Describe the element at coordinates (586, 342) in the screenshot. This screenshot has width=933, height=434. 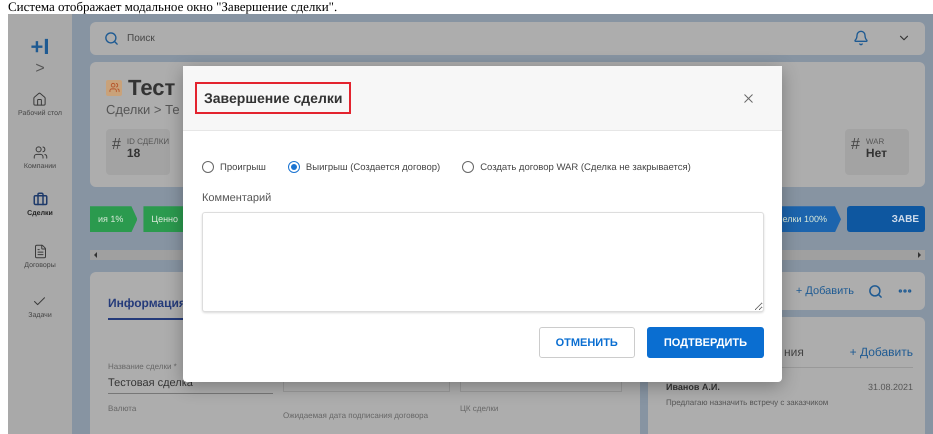
I see `cancel-button: ОТМЕНИТЬ` at that location.